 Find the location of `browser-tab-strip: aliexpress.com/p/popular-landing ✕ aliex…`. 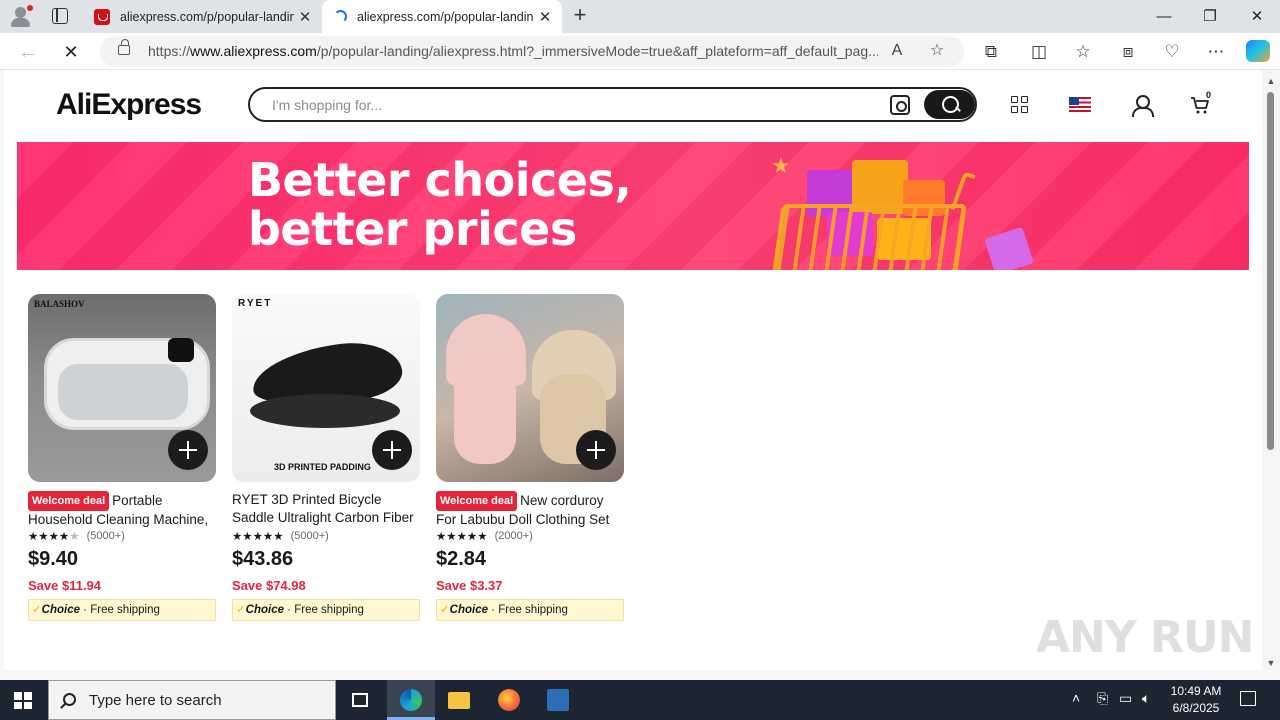

browser-tab-strip: aliexpress.com/p/popular-landing ✕ aliex… is located at coordinates (640, 16).